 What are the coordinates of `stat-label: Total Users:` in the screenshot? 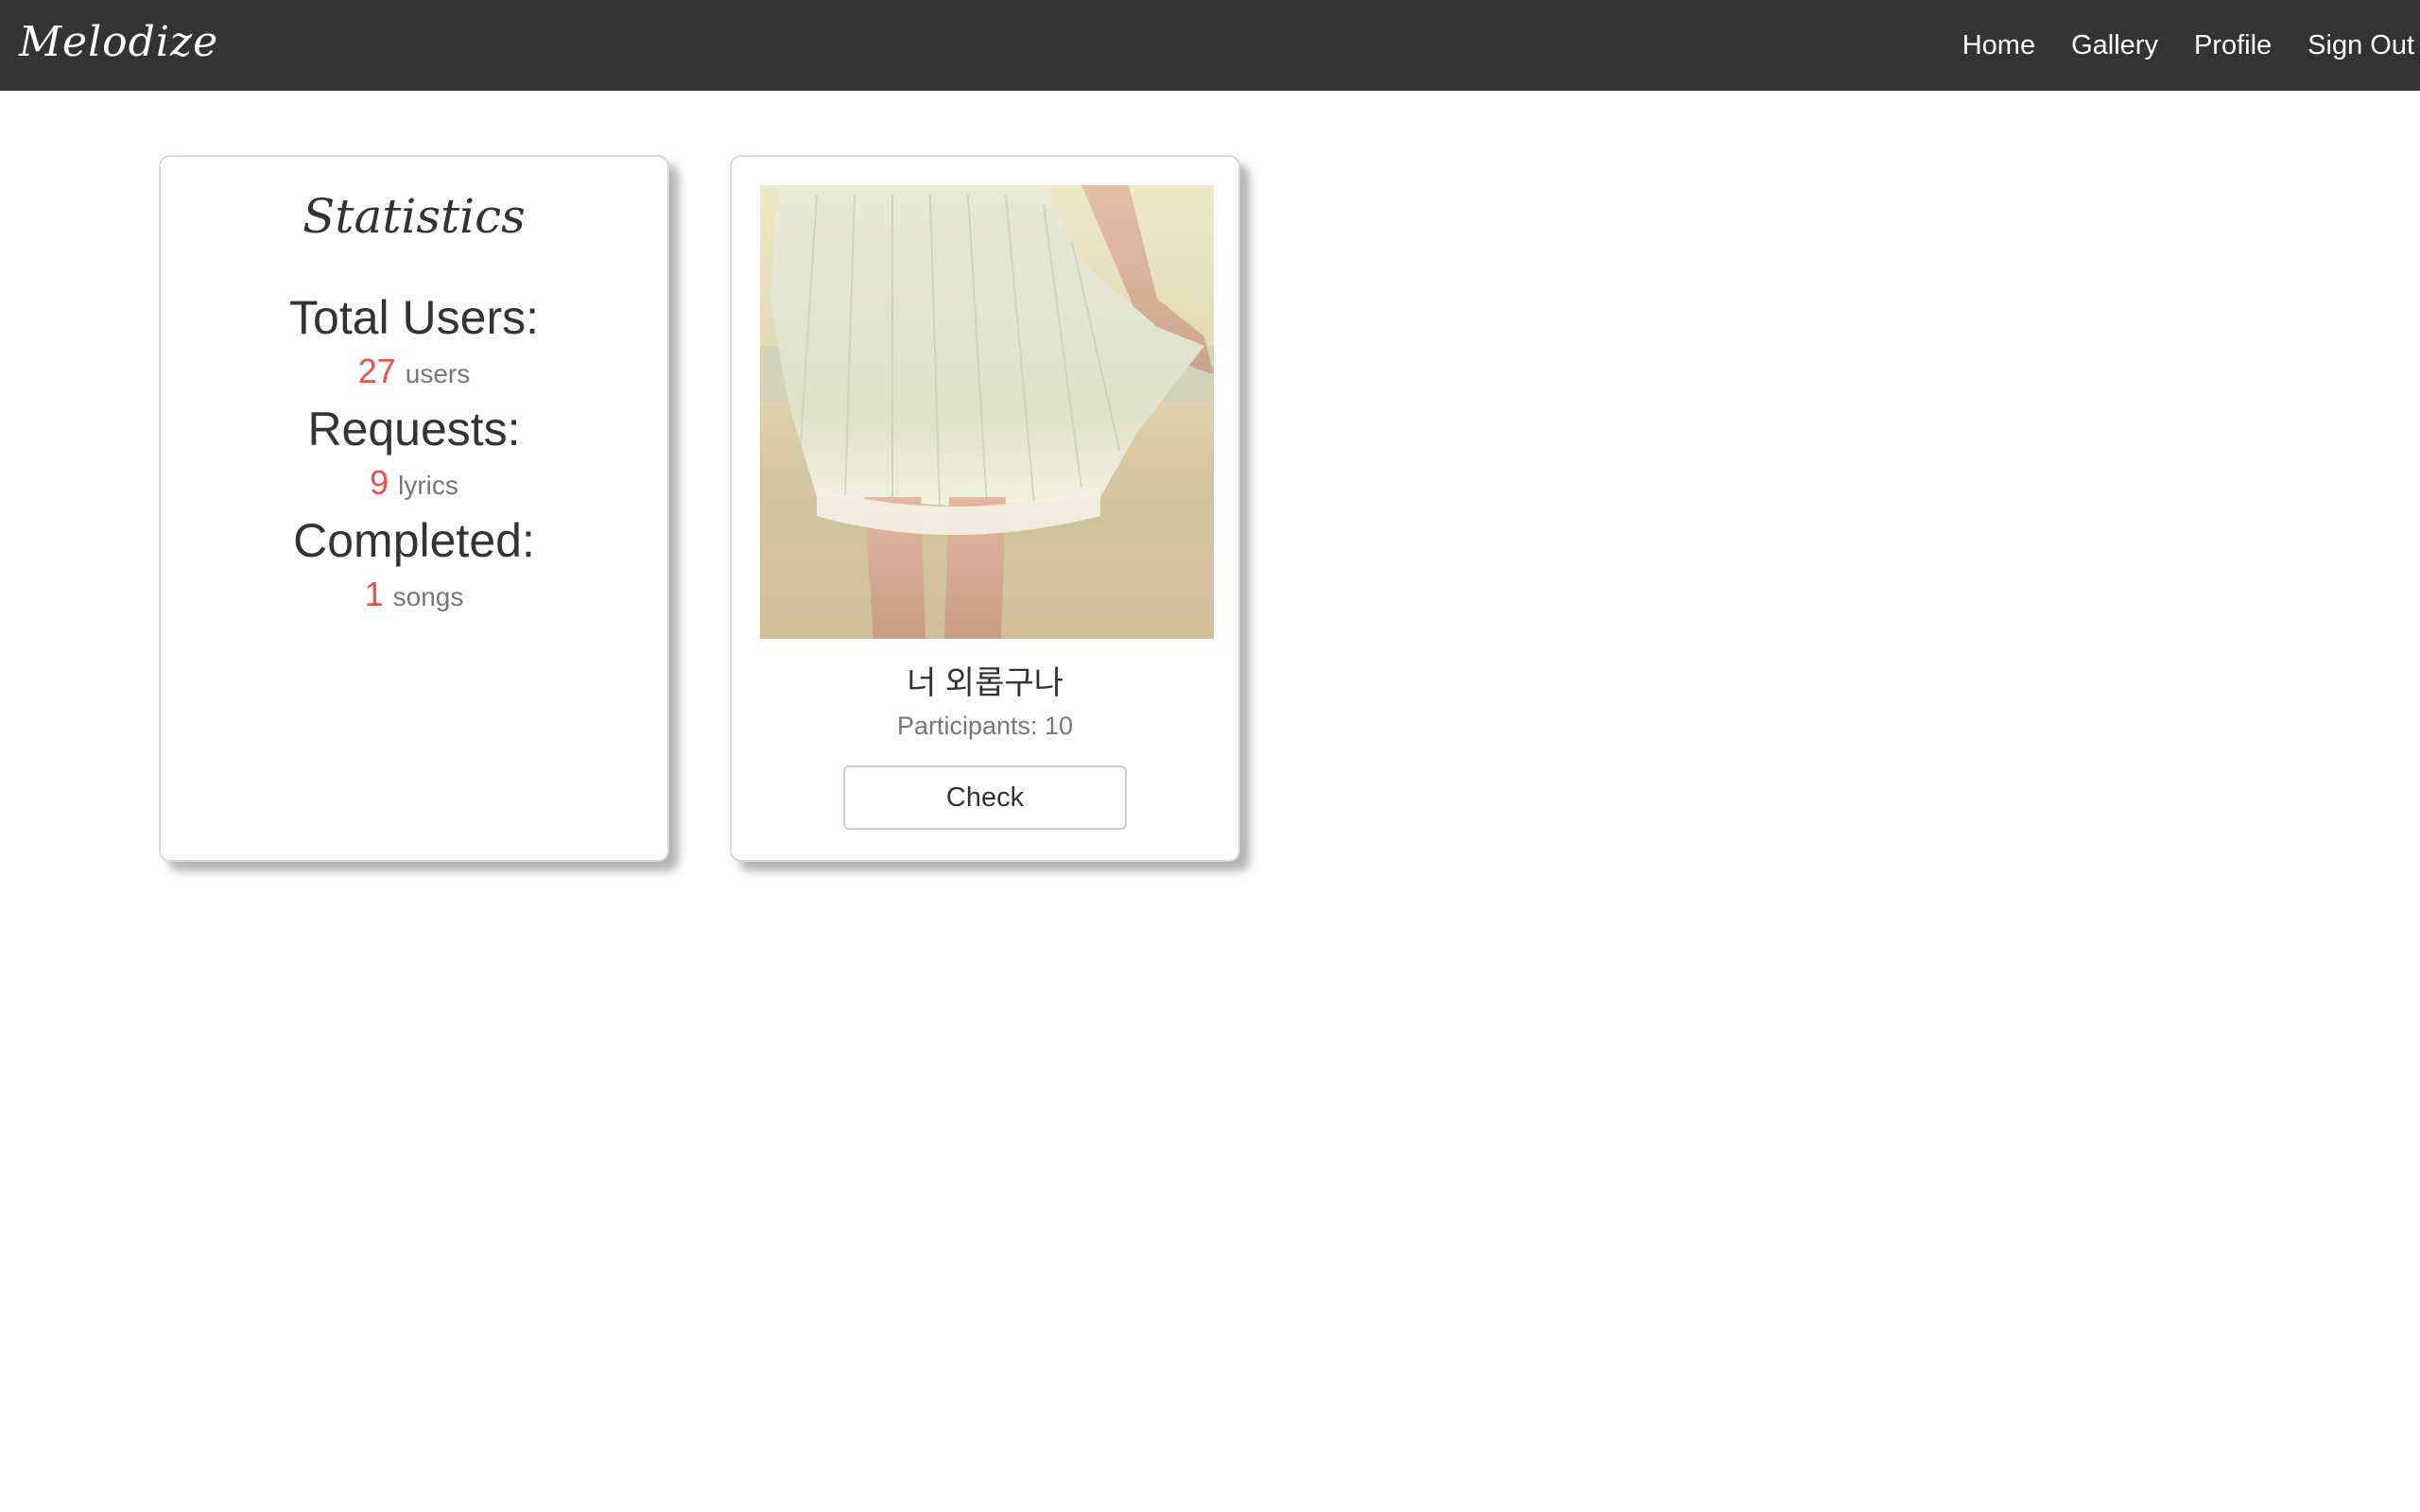 It's located at (414, 317).